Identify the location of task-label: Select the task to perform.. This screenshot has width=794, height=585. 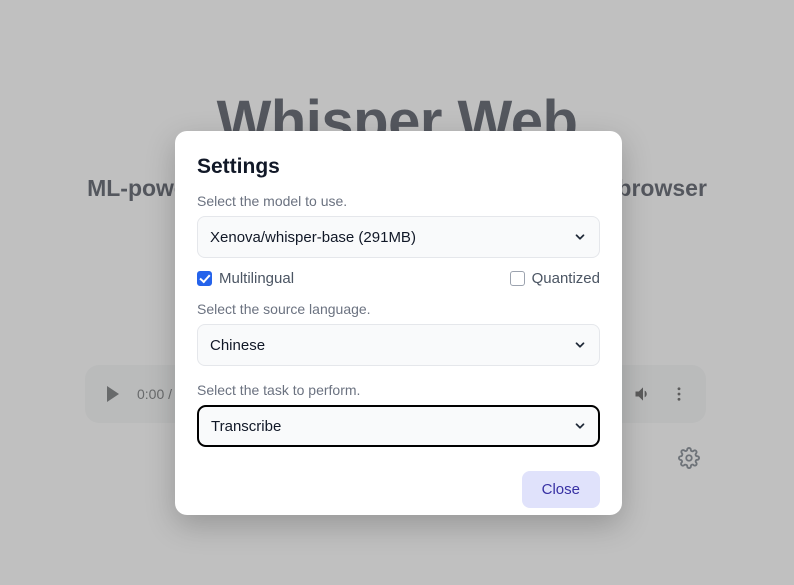
(279, 390).